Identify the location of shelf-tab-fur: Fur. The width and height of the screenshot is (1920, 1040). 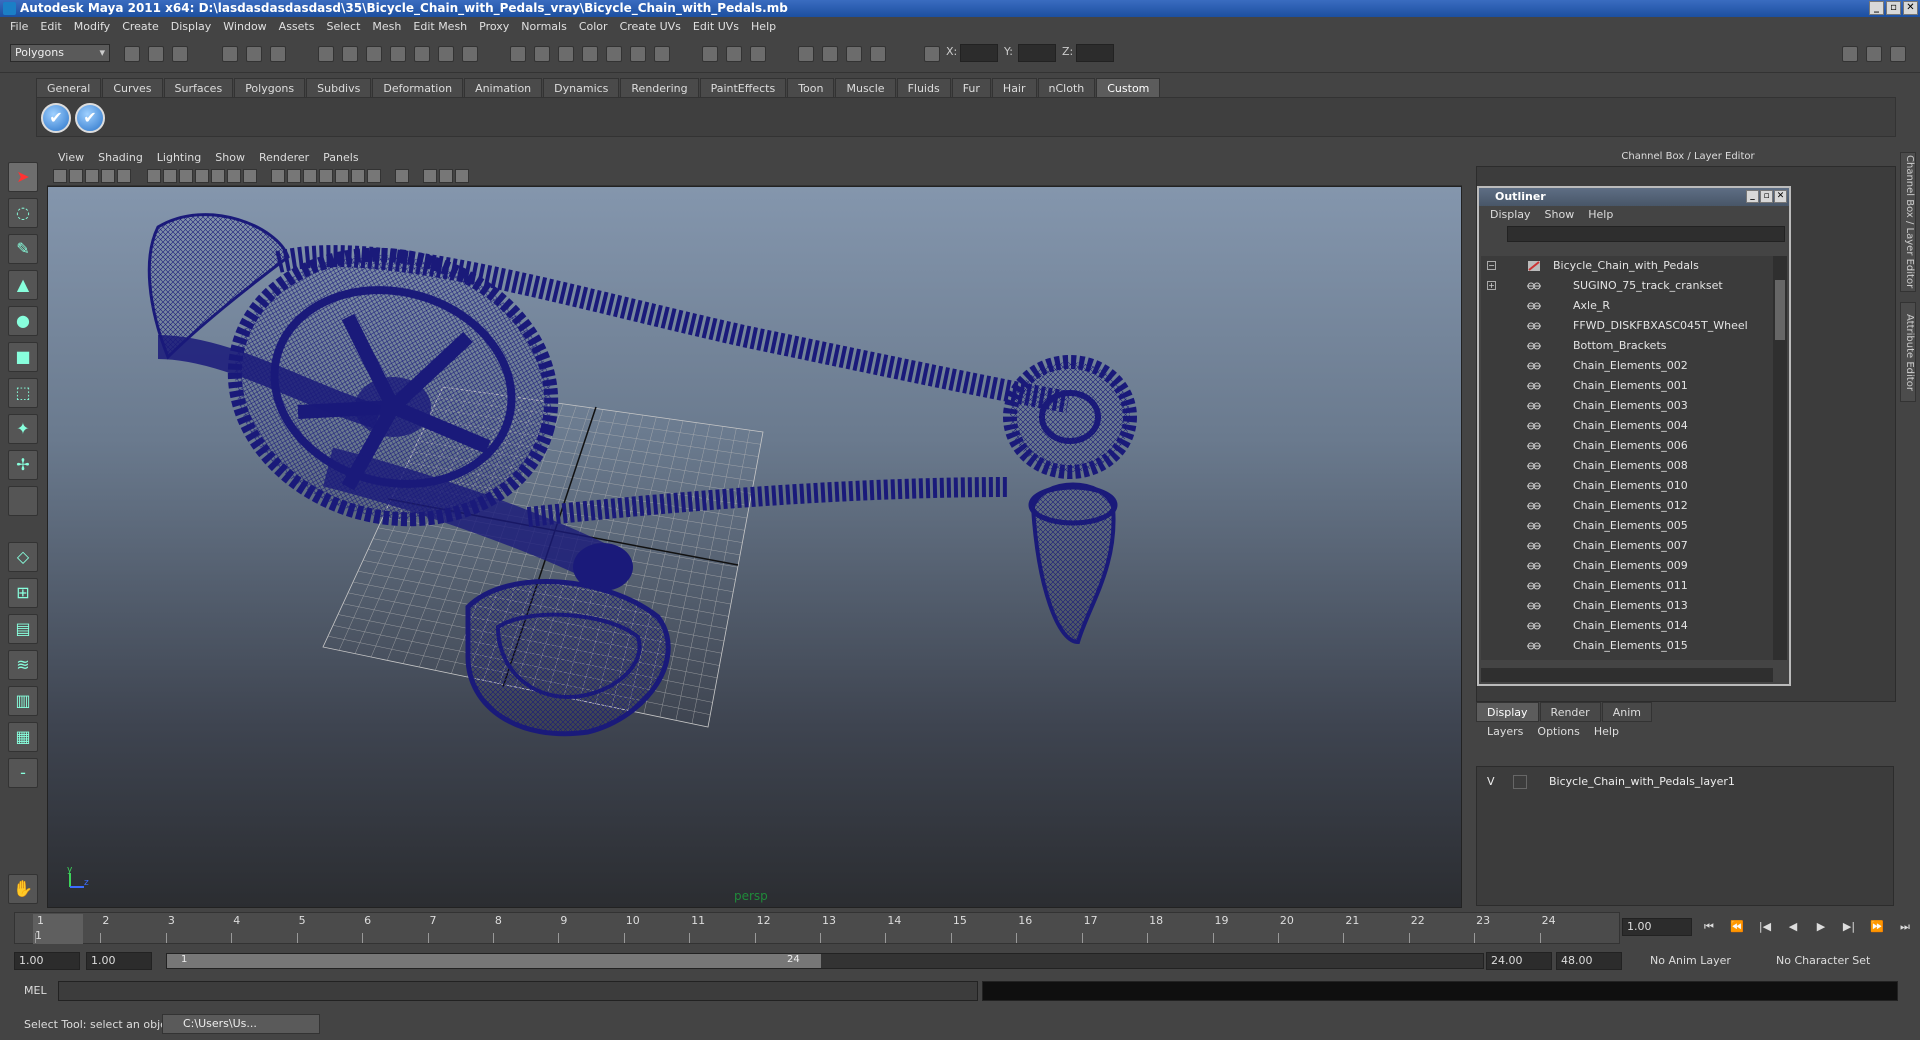
(971, 87).